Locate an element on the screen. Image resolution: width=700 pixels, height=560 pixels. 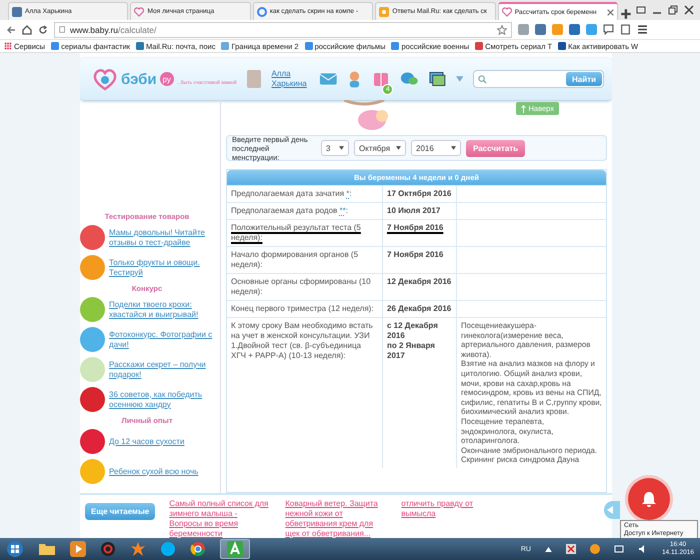
month-select: Октября is located at coordinates (380, 148).